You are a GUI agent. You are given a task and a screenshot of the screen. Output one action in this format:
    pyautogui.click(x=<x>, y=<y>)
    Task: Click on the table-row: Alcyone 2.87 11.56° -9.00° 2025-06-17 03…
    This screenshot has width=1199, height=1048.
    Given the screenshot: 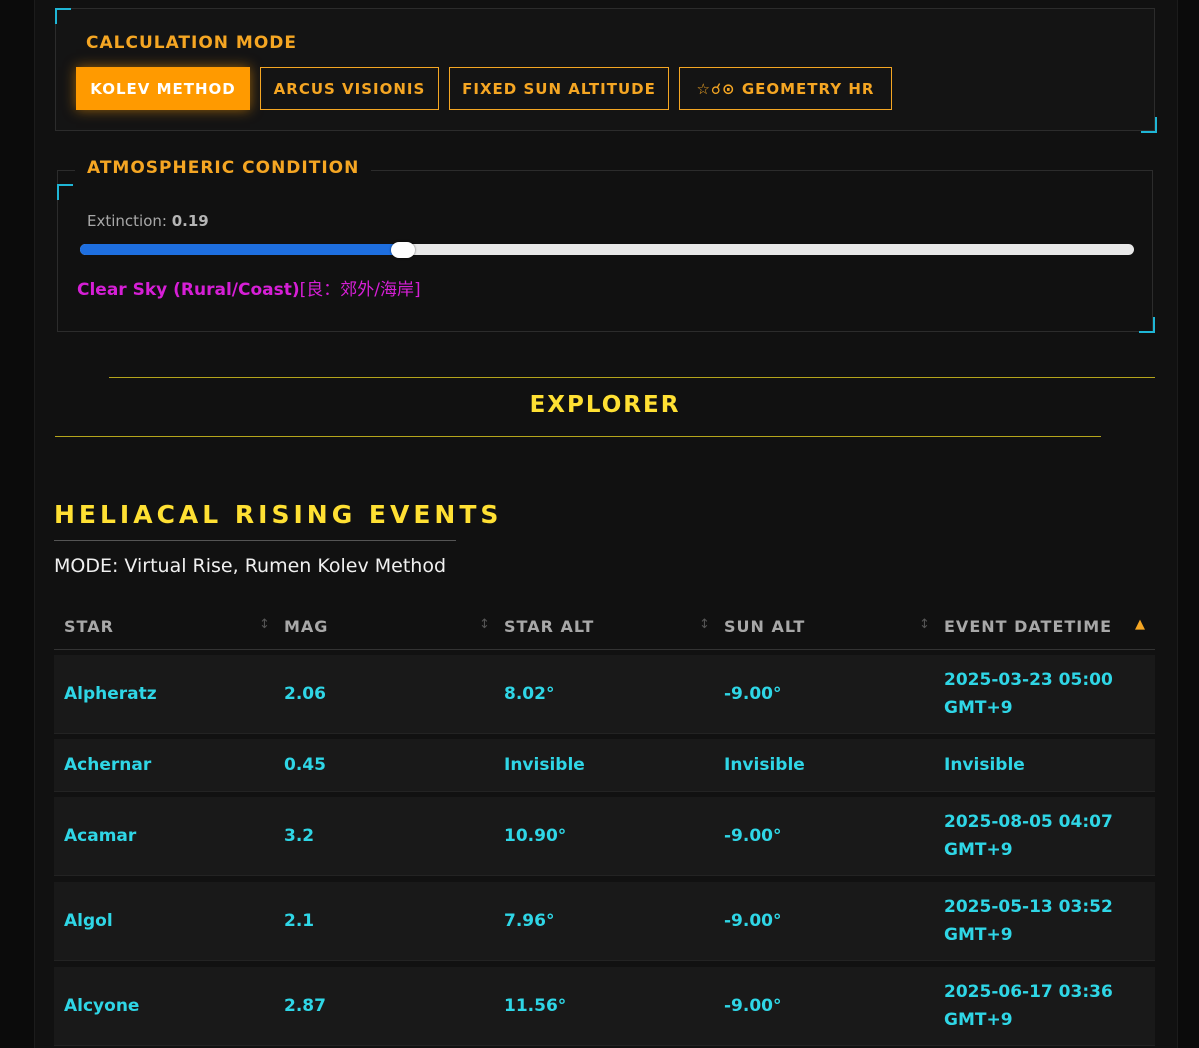 What is the action you would take?
    pyautogui.click(x=604, y=1006)
    